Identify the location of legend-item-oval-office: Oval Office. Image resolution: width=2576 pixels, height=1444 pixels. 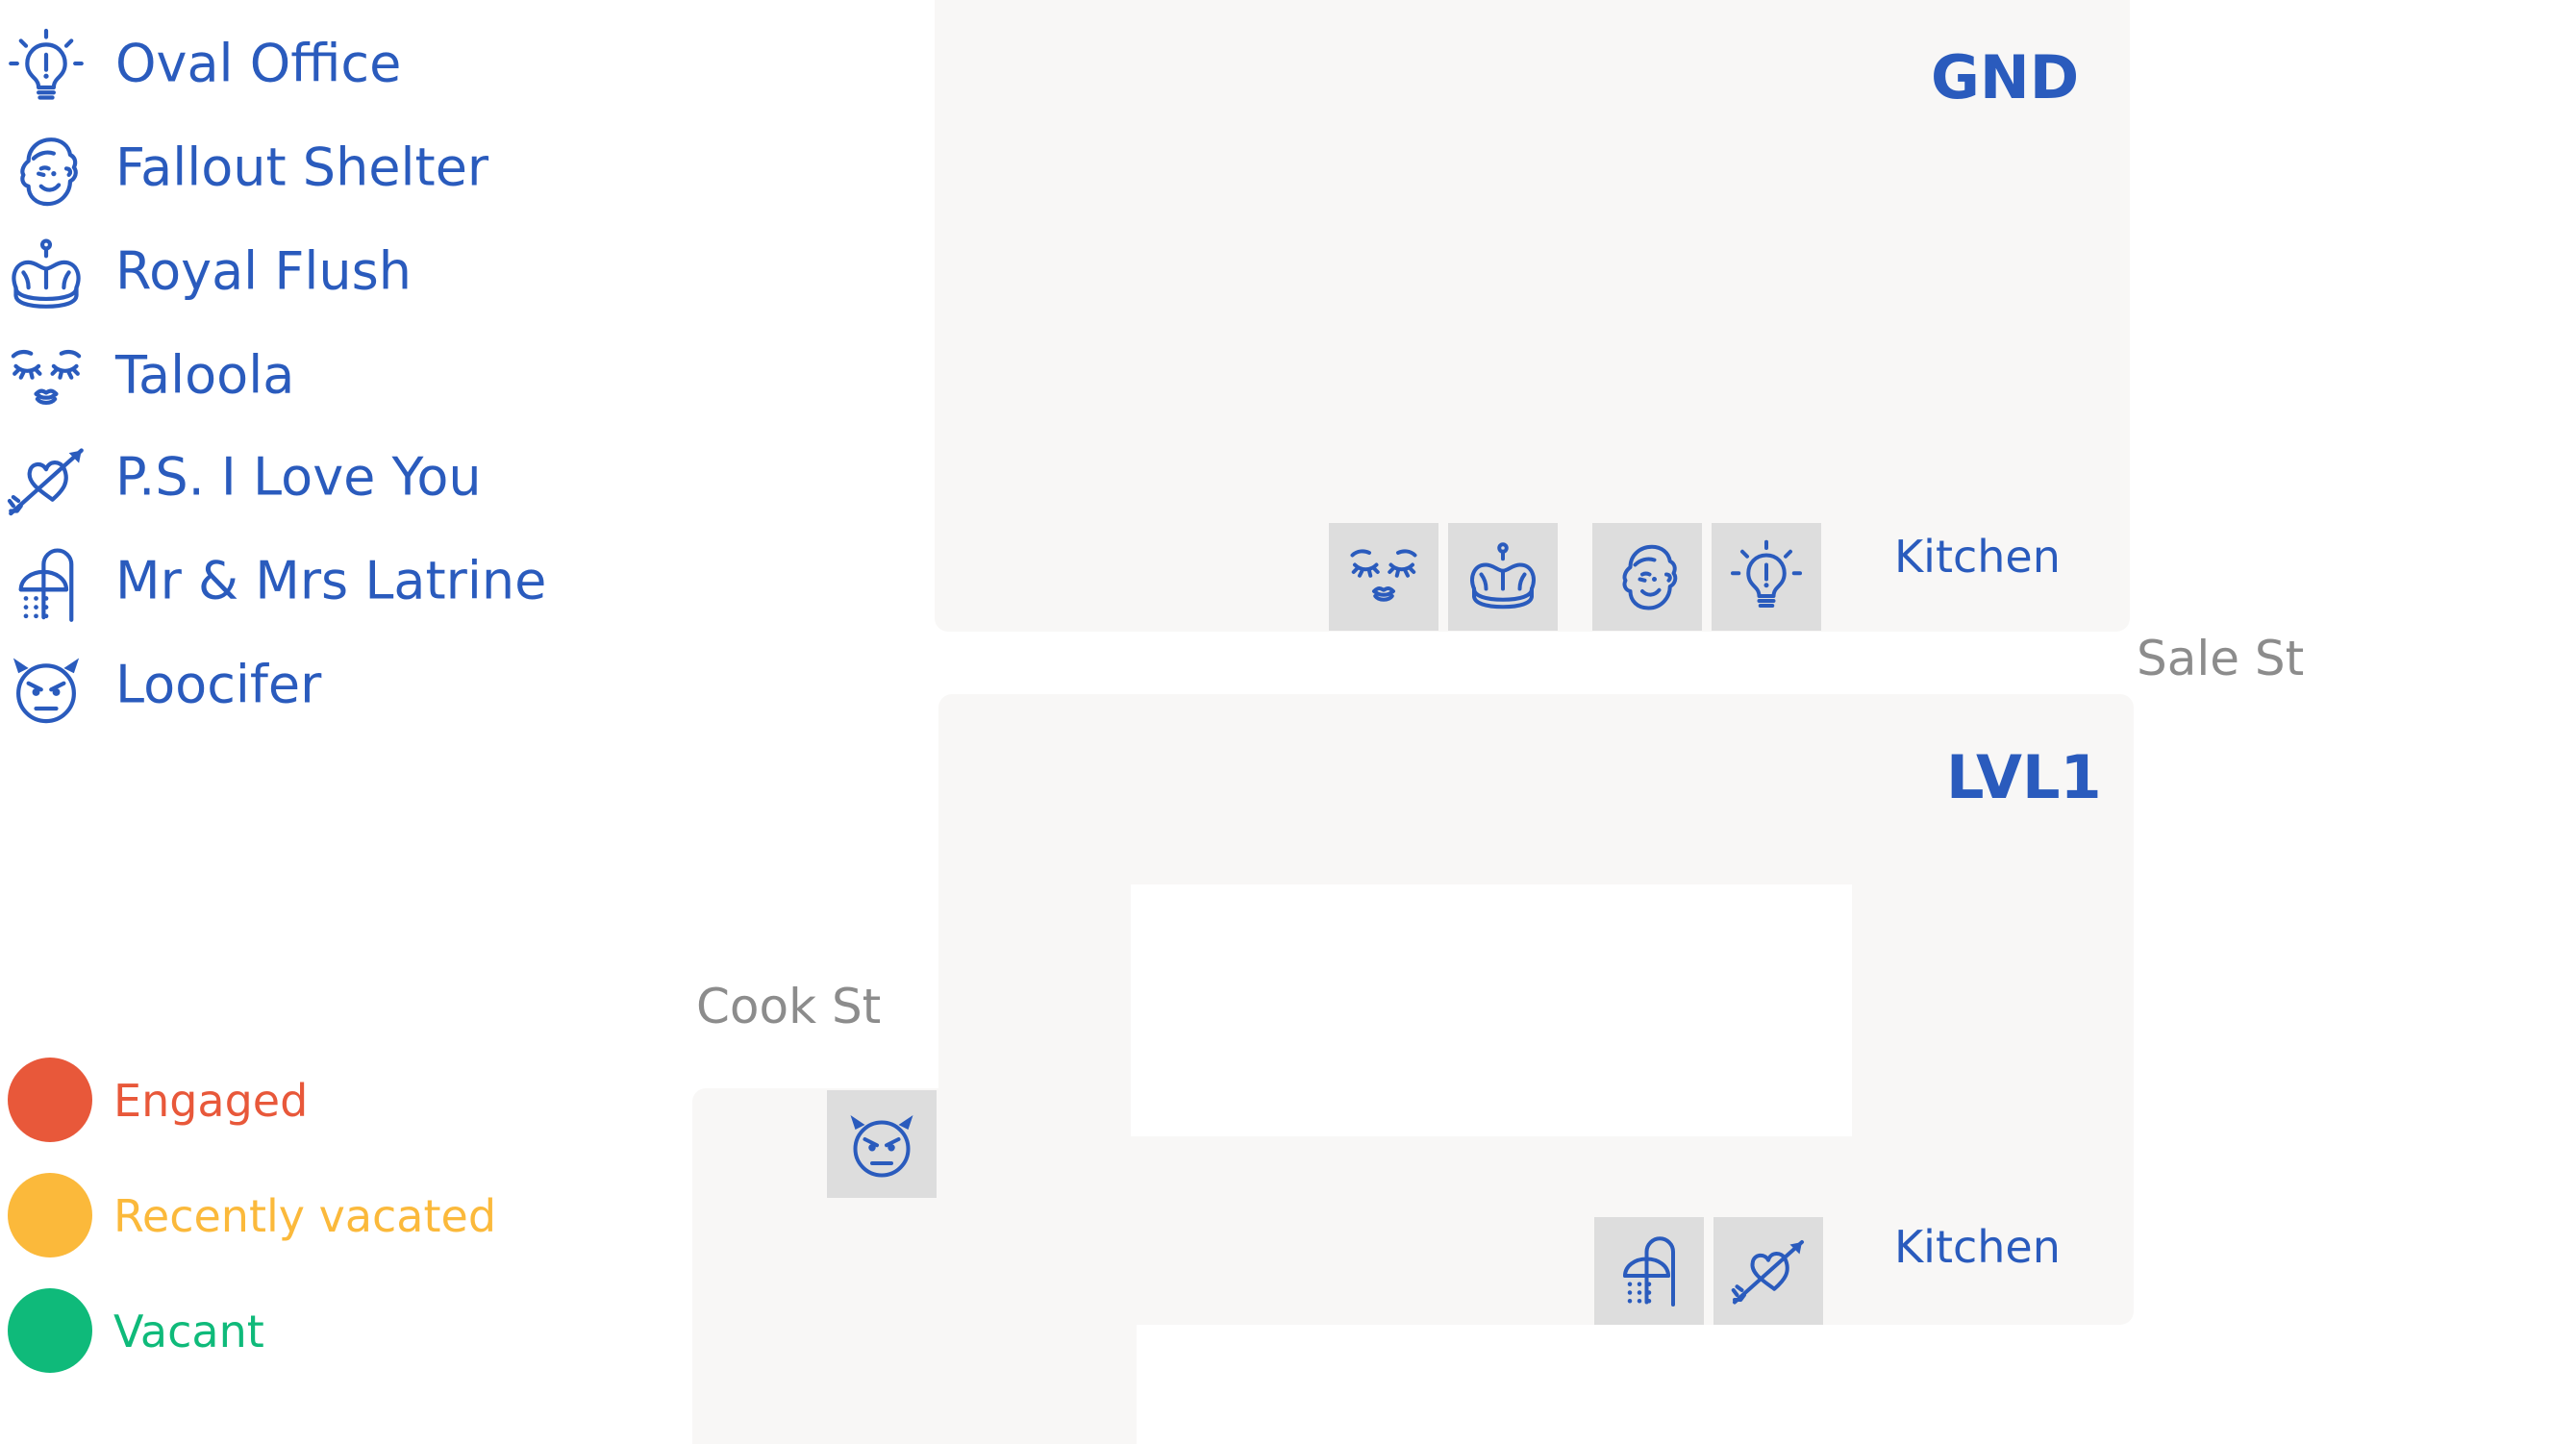
(307, 63).